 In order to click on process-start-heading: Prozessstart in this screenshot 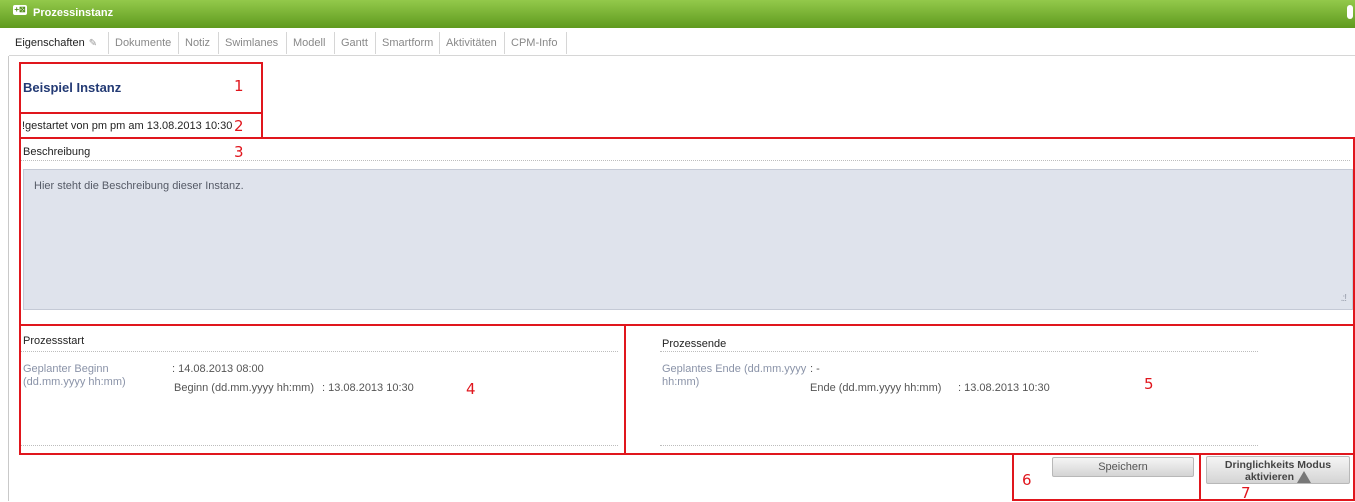, I will do `click(54, 341)`.